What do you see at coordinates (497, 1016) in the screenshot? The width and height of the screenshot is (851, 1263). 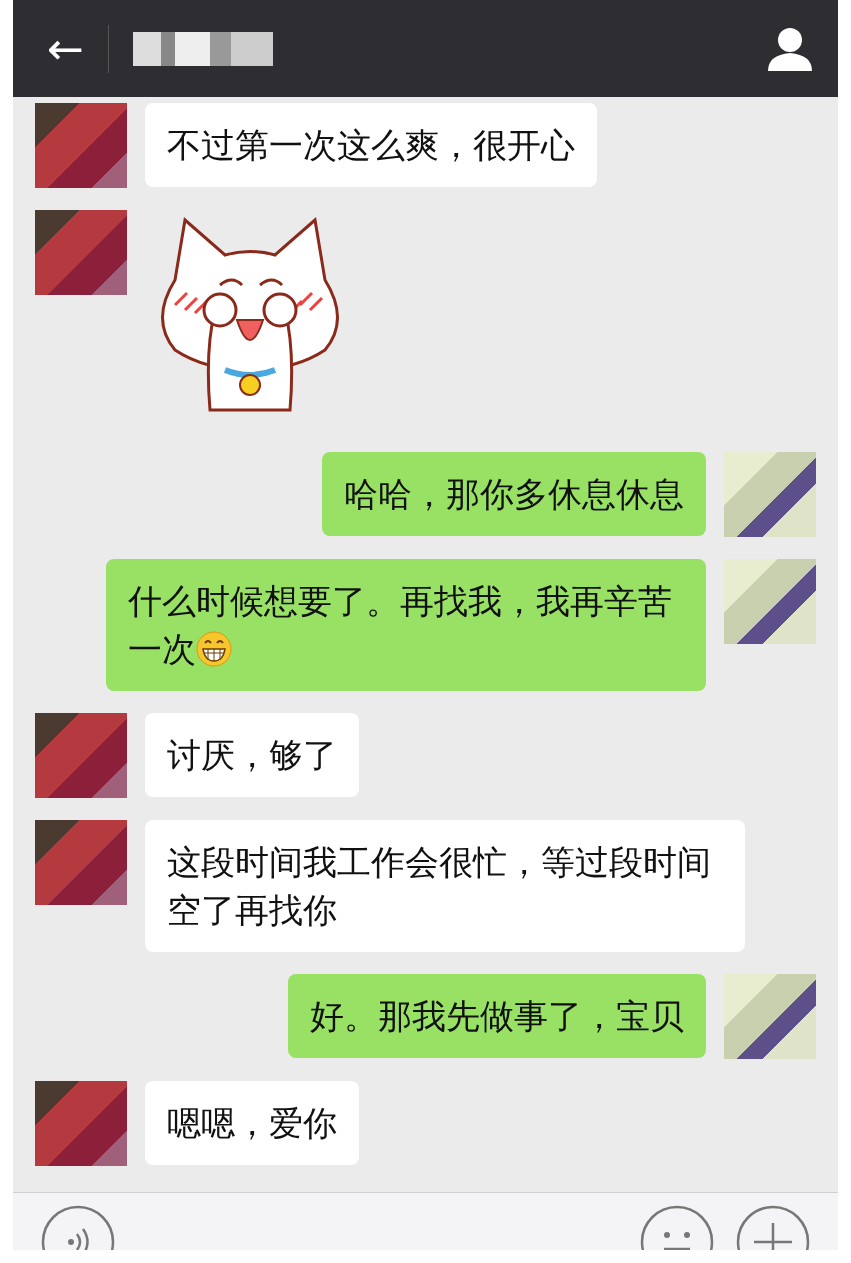 I see `message-bubble: 好。那我先做事了，宝贝` at bounding box center [497, 1016].